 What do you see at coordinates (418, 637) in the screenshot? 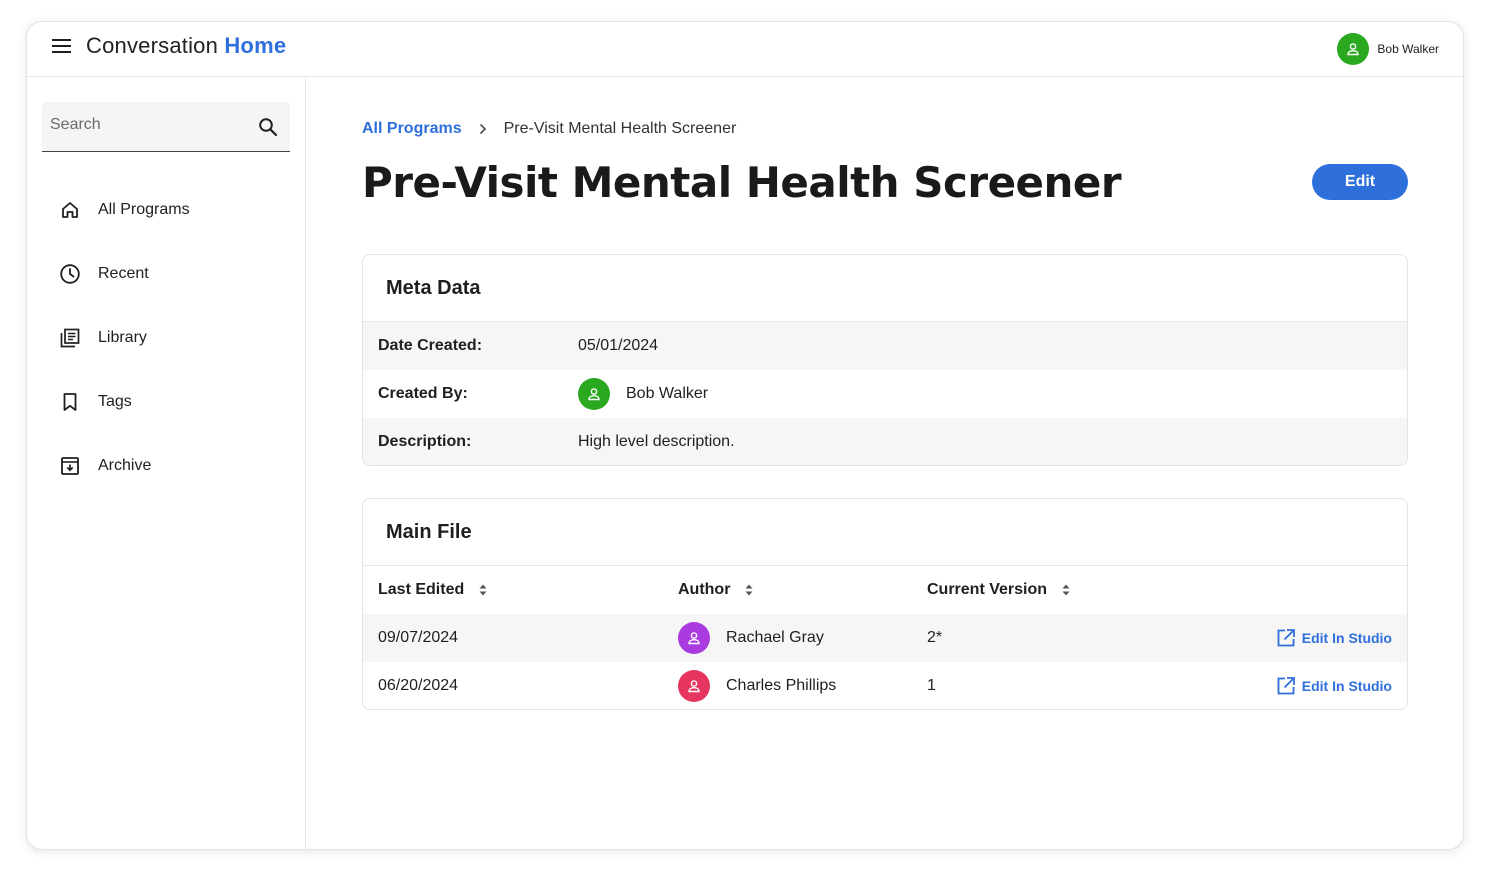
I see `last-edited-cell: 09/07/2024` at bounding box center [418, 637].